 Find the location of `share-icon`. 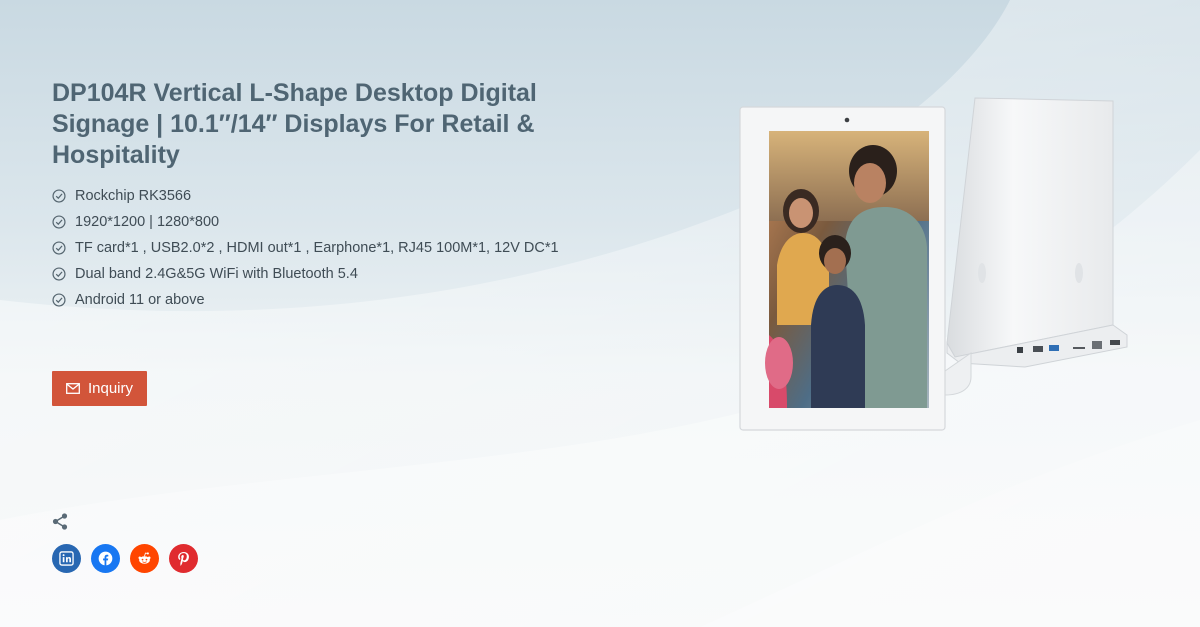

share-icon is located at coordinates (60, 521).